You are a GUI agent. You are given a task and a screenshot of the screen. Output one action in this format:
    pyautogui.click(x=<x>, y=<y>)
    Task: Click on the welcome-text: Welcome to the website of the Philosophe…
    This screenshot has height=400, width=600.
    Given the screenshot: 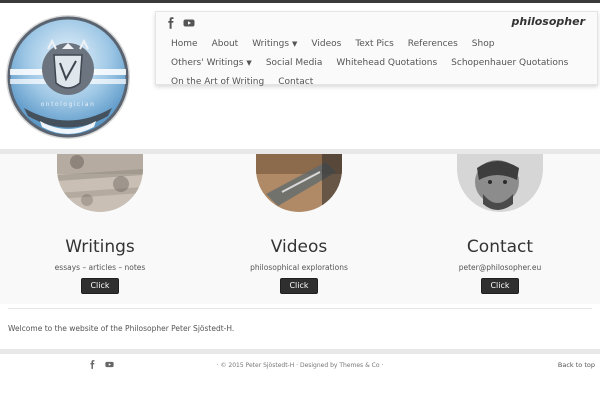 What is the action you would take?
    pyautogui.click(x=121, y=328)
    